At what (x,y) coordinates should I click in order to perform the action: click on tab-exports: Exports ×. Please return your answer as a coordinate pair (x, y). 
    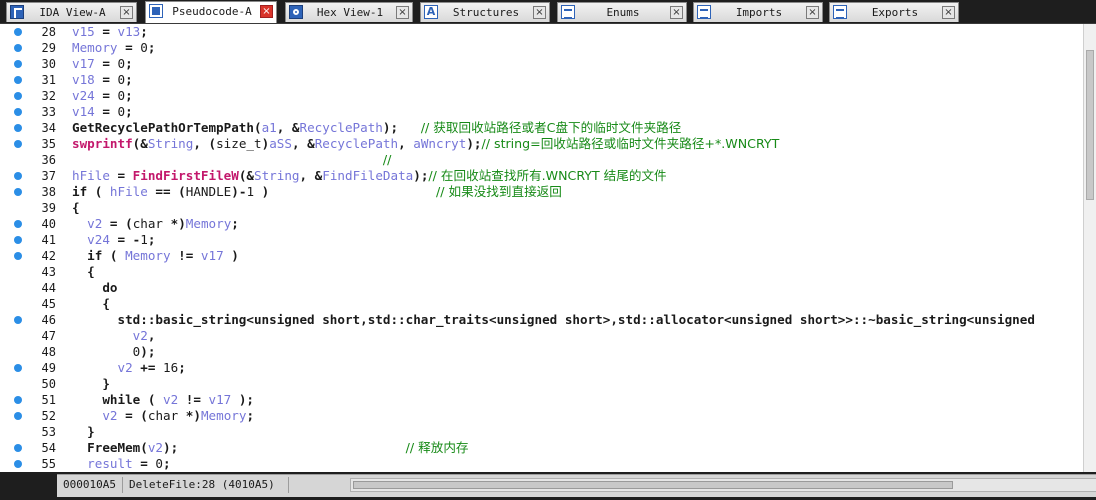
    Looking at the image, I should click on (894, 12).